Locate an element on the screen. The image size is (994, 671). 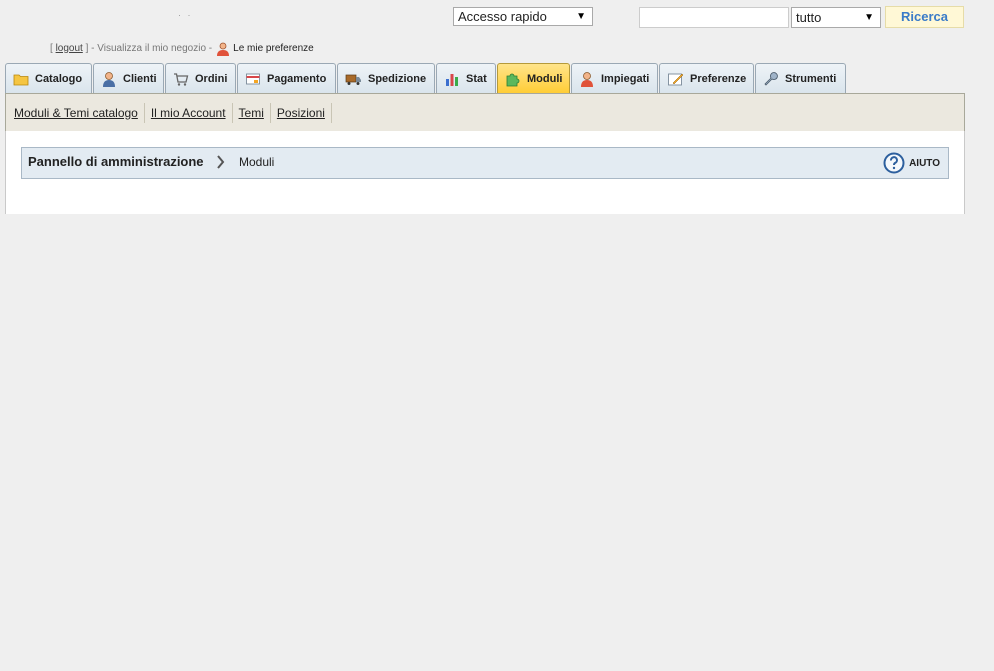
customer-icon is located at coordinates (109, 79).